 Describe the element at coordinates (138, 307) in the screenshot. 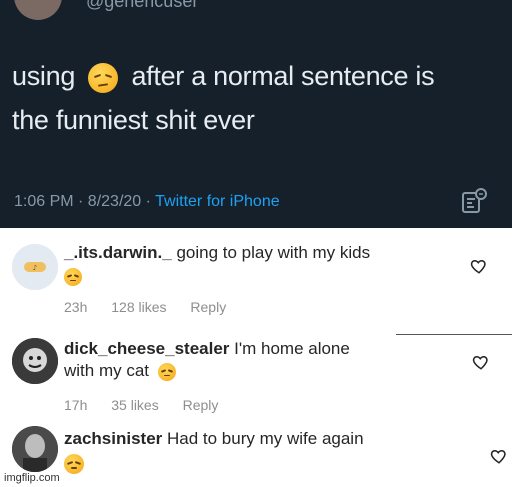

I see `comment-likes: 128 likes` at that location.